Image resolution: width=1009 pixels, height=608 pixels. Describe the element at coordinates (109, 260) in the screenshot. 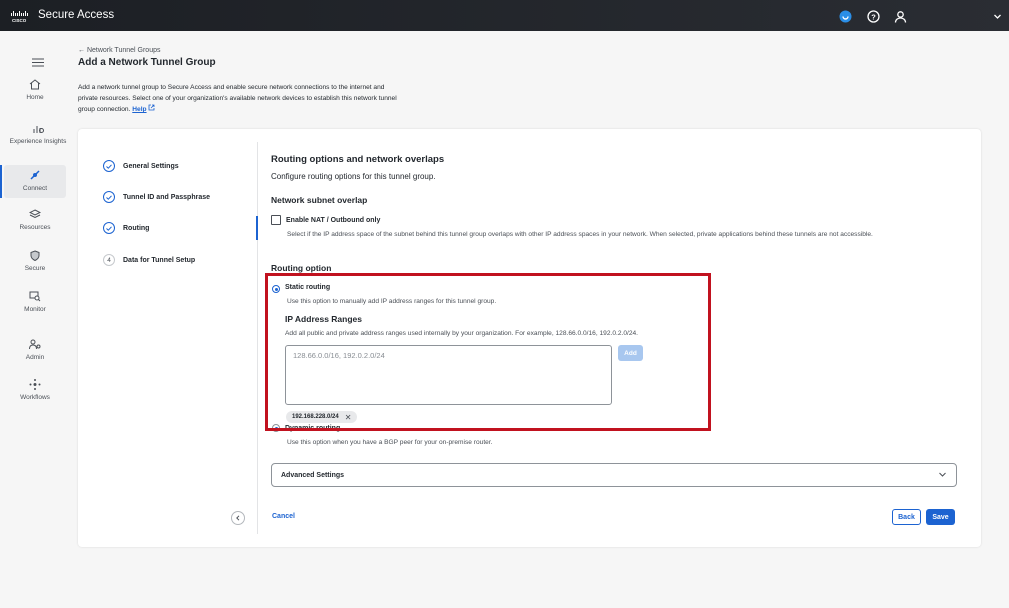

I see `step-number: 4` at that location.